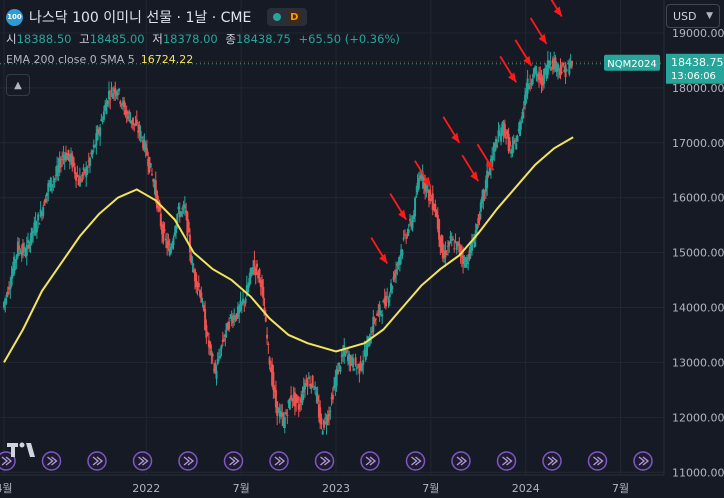 The height and width of the screenshot is (498, 724). I want to click on open-value: 18388.50, so click(44, 39).